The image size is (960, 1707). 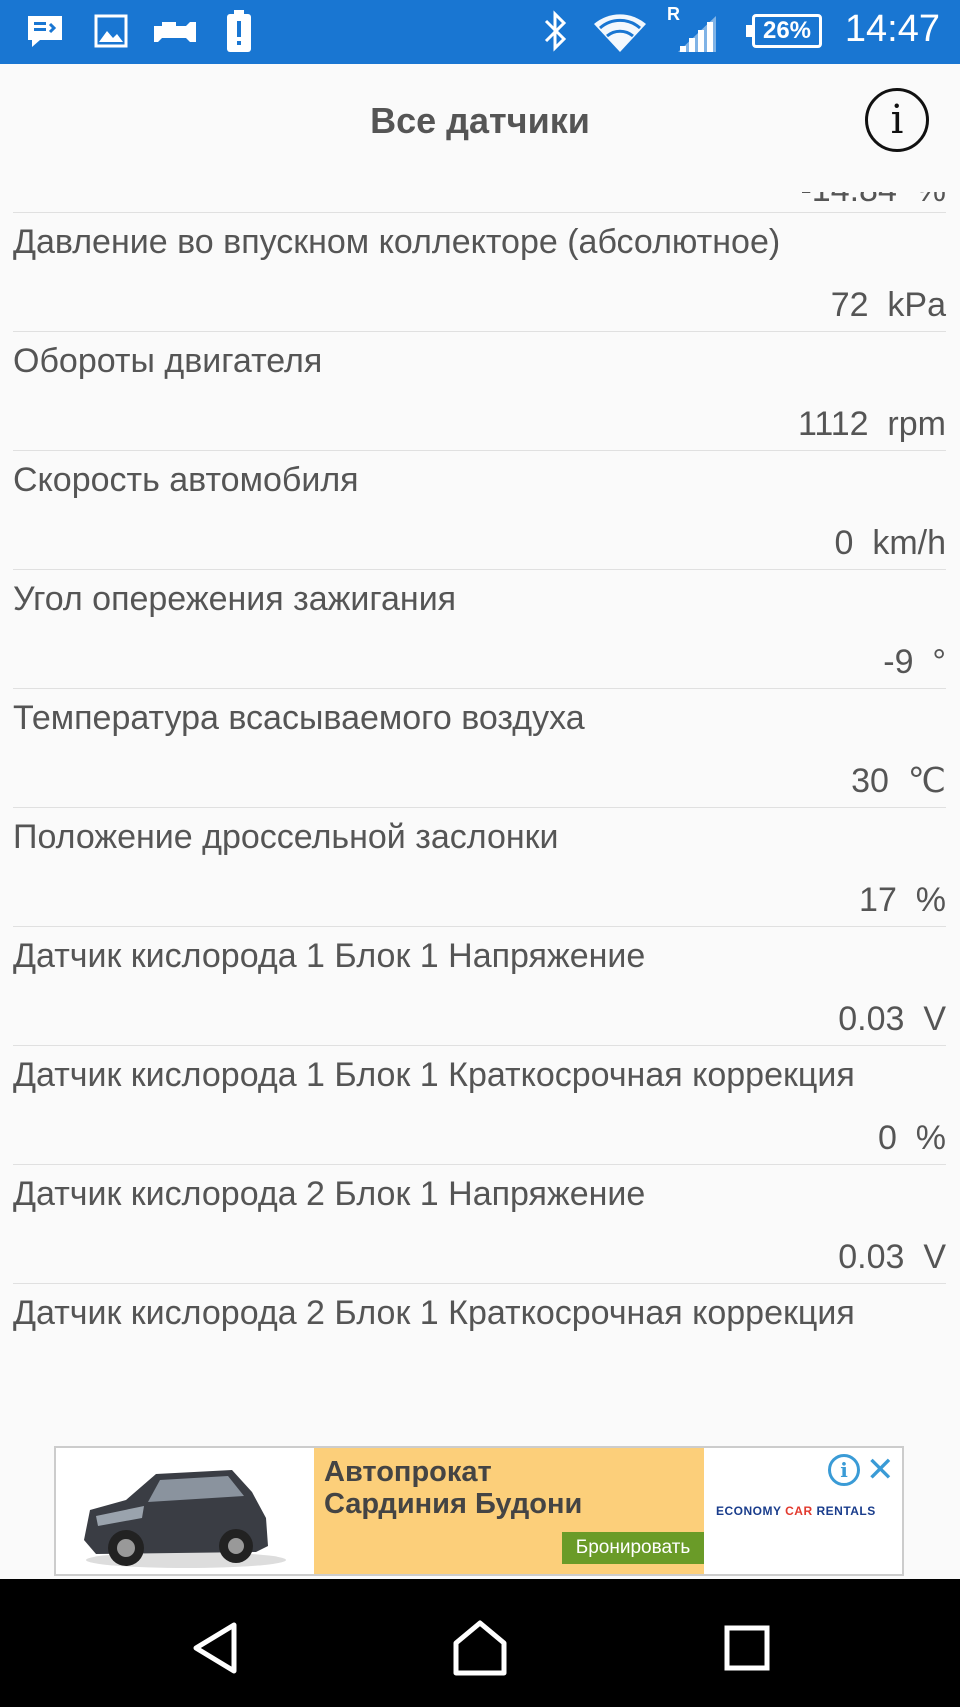 I want to click on page-title: Все датчики, so click(x=480, y=120).